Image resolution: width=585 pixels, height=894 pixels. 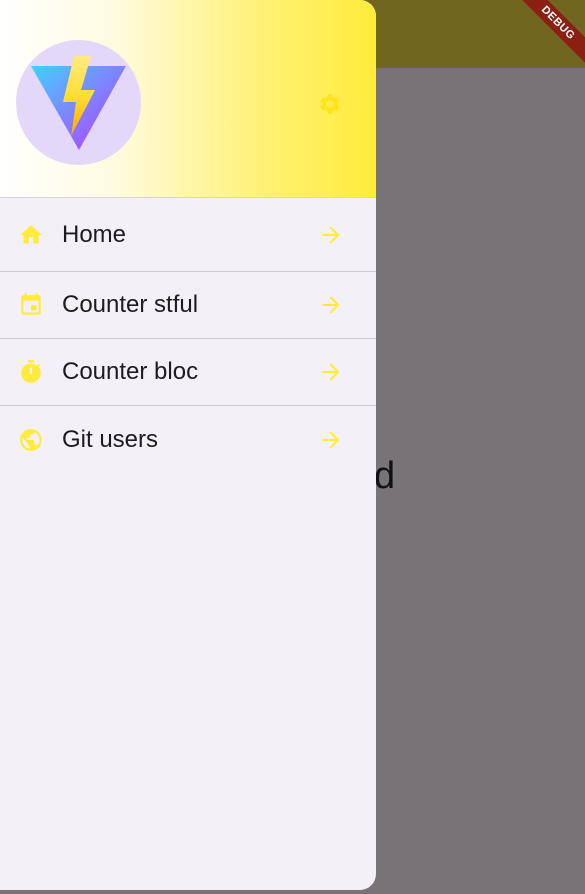 I want to click on drawer-item-counter-stful: Counter stful, so click(x=188, y=305).